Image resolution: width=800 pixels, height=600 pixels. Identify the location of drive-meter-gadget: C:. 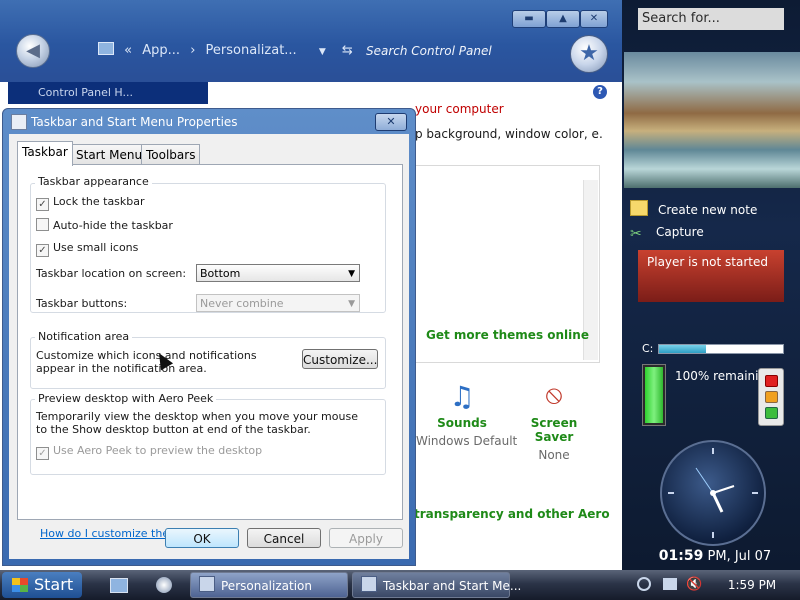
(711, 349).